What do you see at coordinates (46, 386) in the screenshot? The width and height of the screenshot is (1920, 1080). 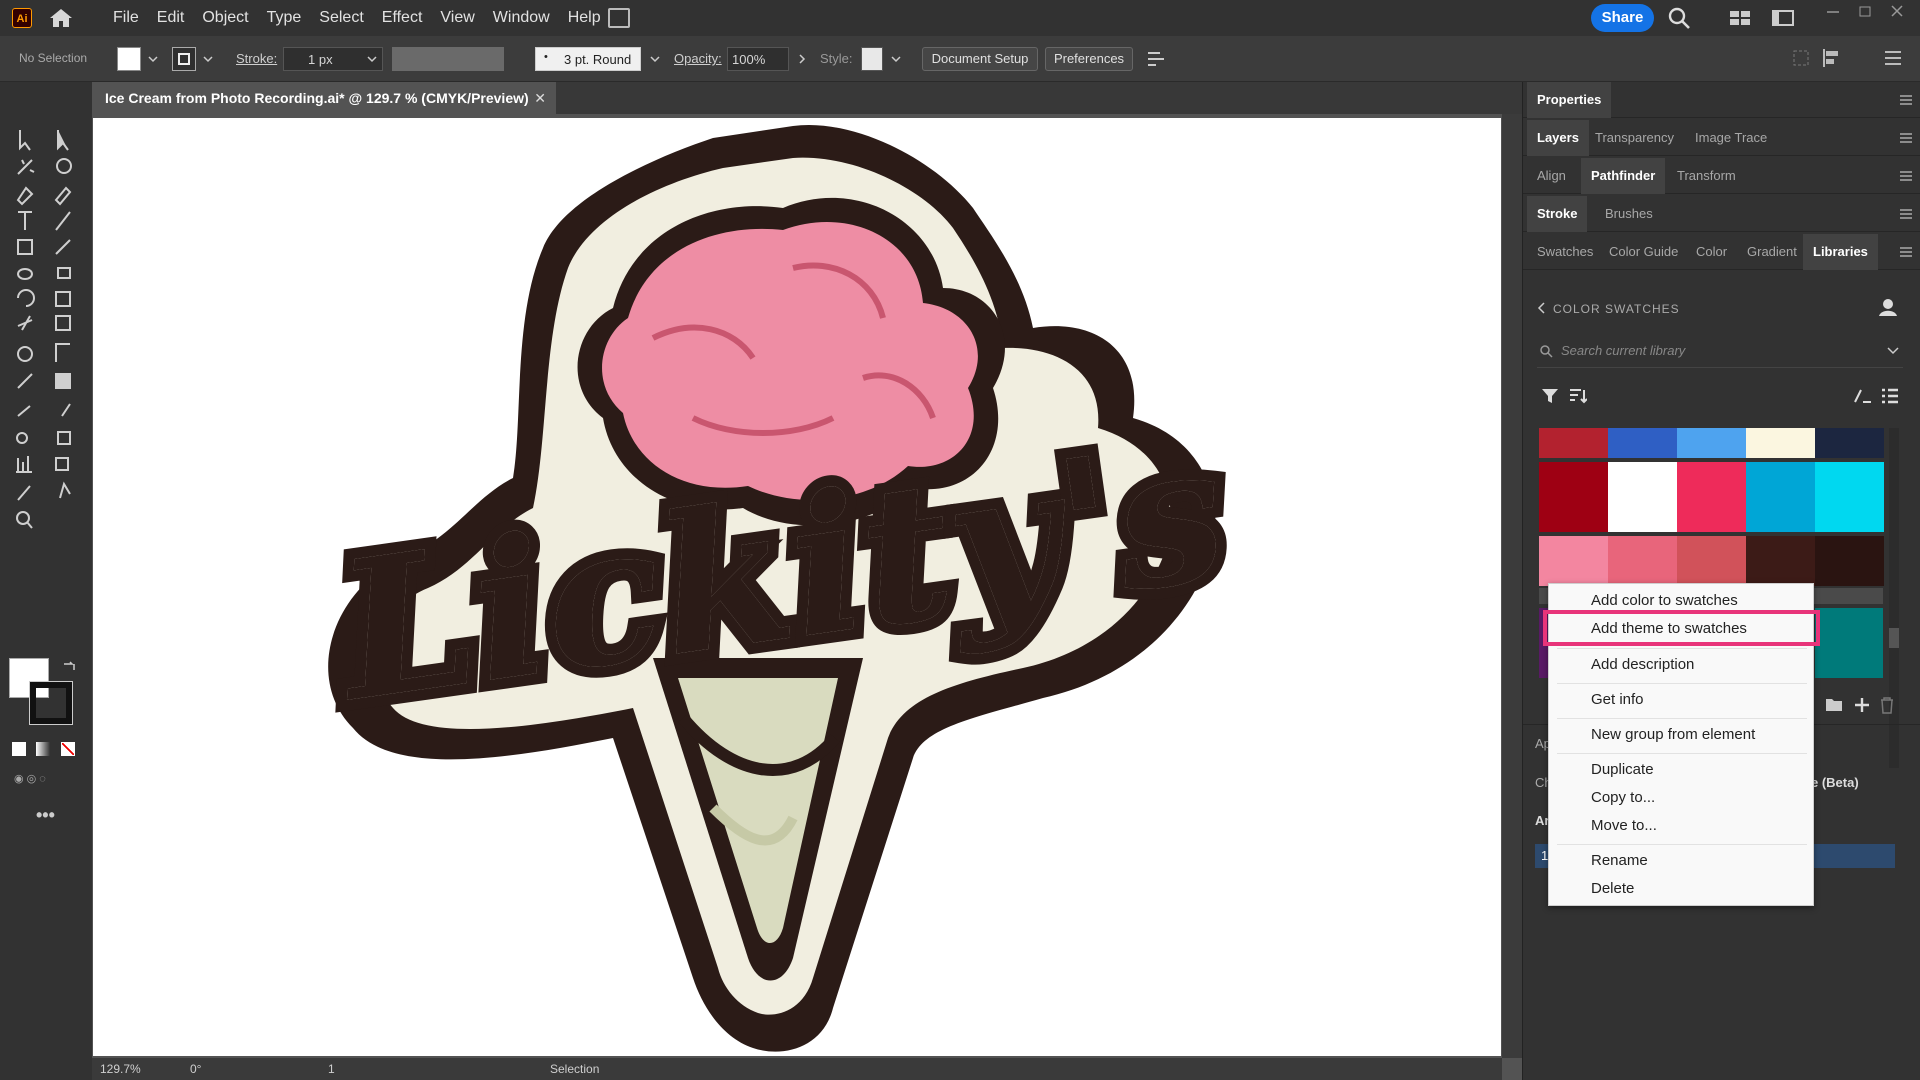 I see `tool-icons-grid` at bounding box center [46, 386].